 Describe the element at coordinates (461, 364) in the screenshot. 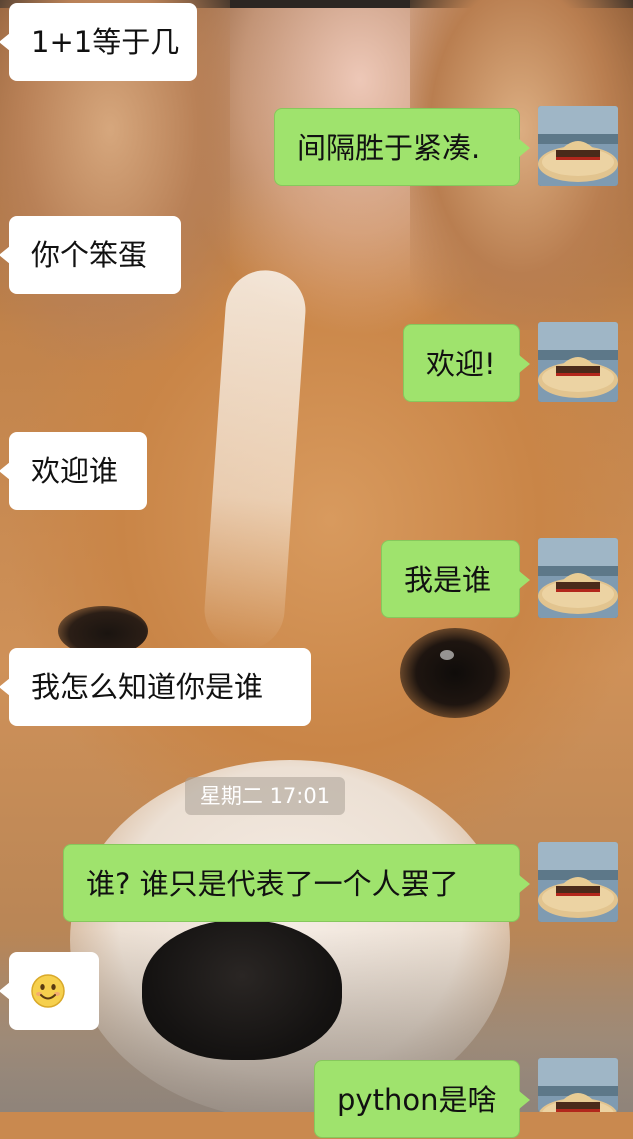

I see `message-text: 欢迎!` at that location.